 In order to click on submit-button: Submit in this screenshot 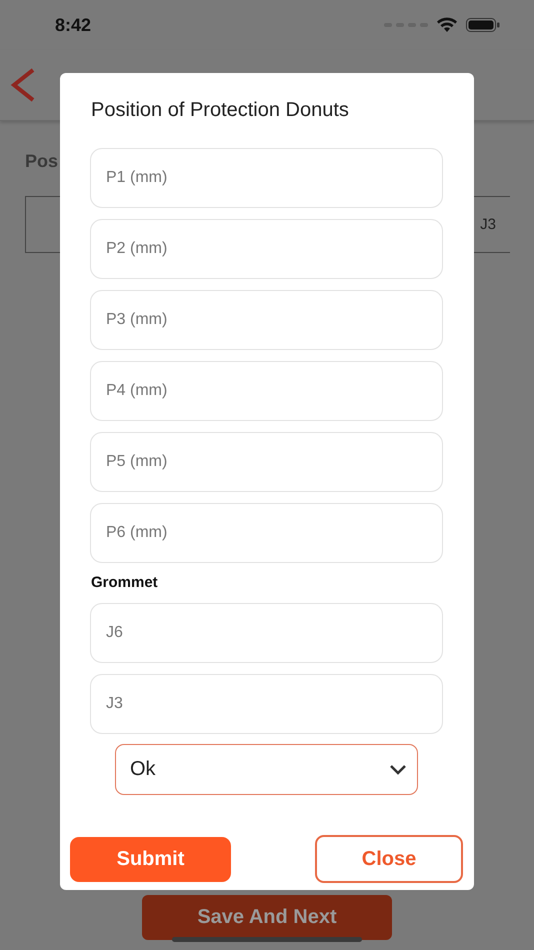, I will do `click(150, 859)`.